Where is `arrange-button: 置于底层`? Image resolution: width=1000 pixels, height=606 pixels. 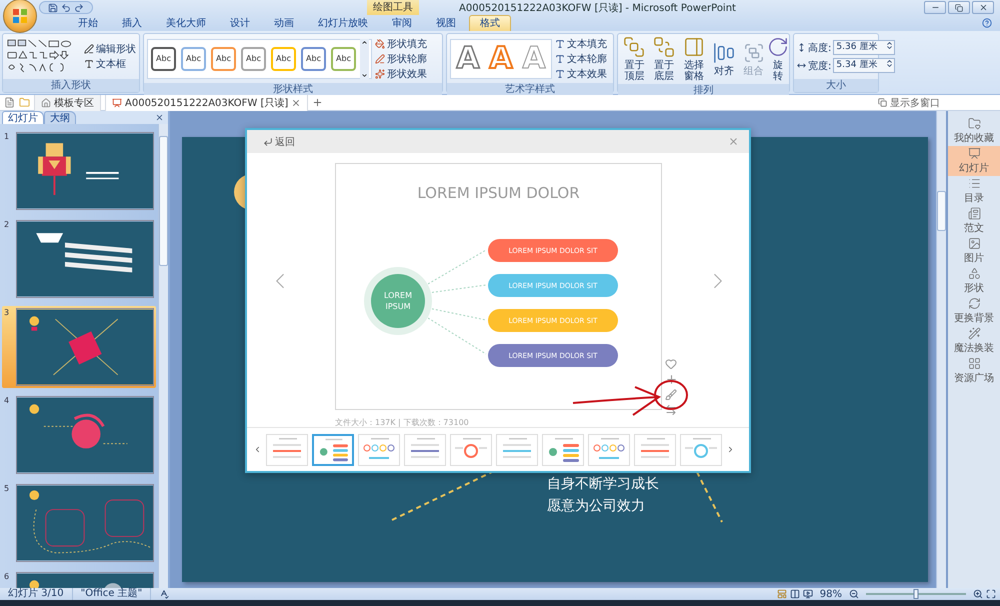 arrange-button: 置于底层 is located at coordinates (664, 59).